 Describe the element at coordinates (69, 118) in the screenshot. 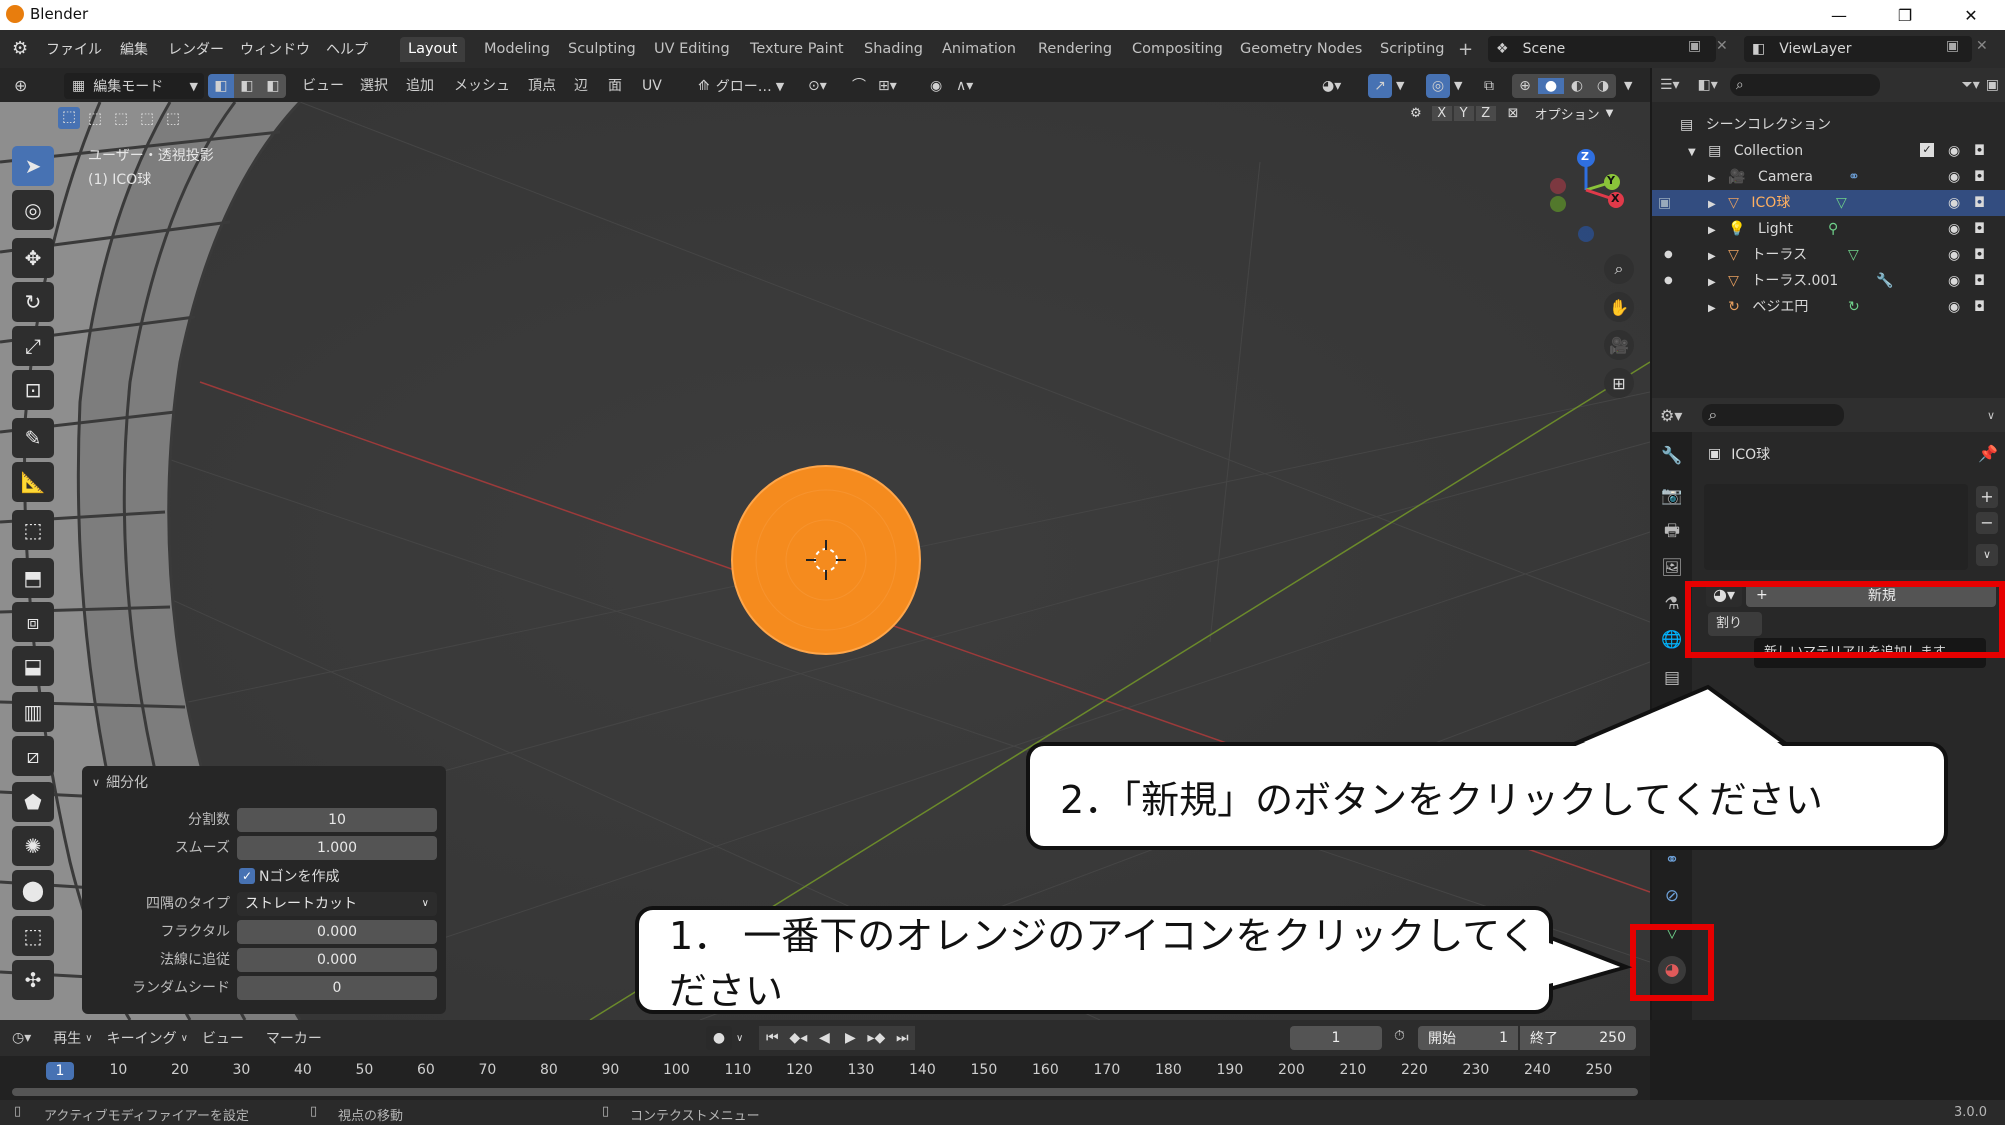

I see `select-new-icon: ⬚` at that location.